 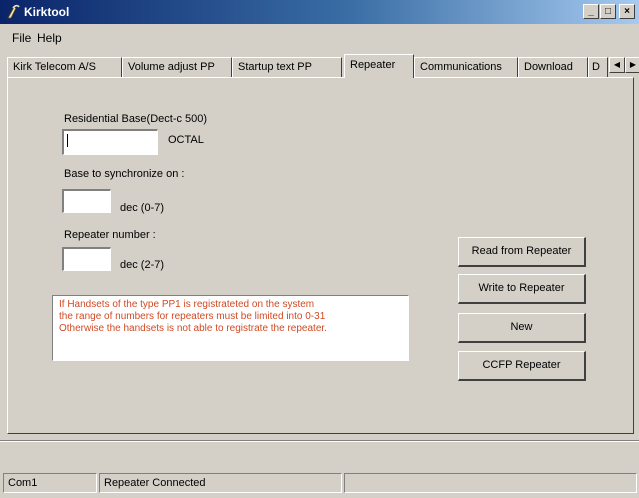 What do you see at coordinates (13, 11) in the screenshot?
I see `app-logo-icon` at bounding box center [13, 11].